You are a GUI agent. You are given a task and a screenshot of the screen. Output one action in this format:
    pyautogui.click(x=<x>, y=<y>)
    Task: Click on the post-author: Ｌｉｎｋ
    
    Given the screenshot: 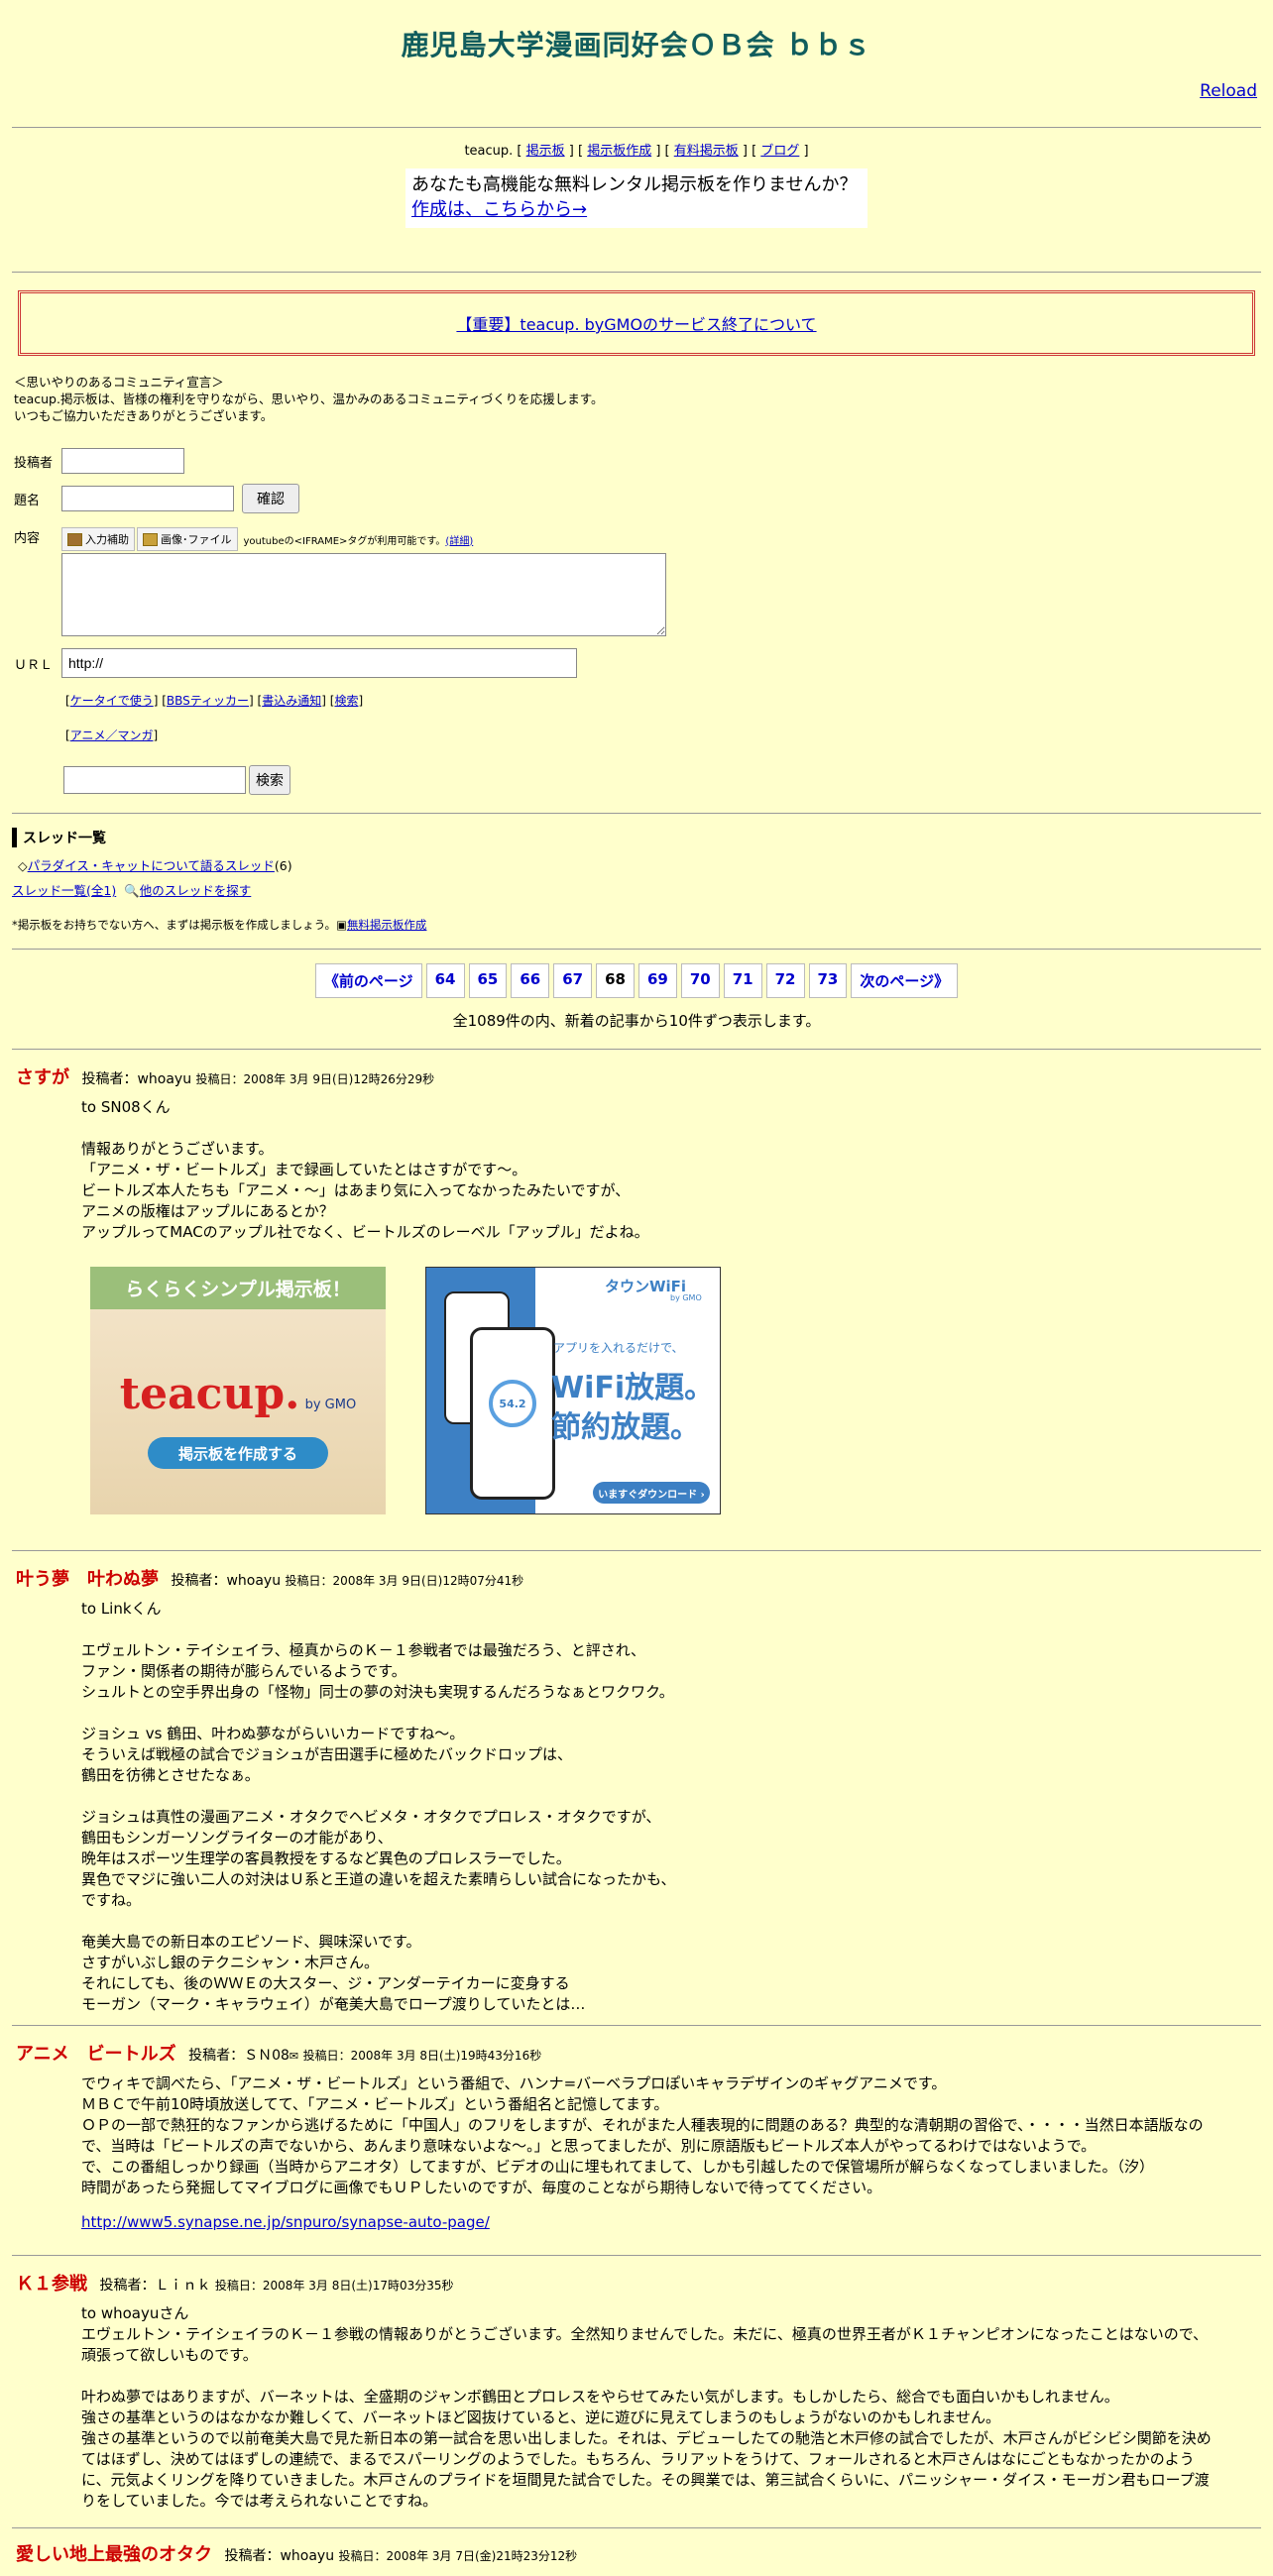 What is the action you would take?
    pyautogui.click(x=183, y=2286)
    